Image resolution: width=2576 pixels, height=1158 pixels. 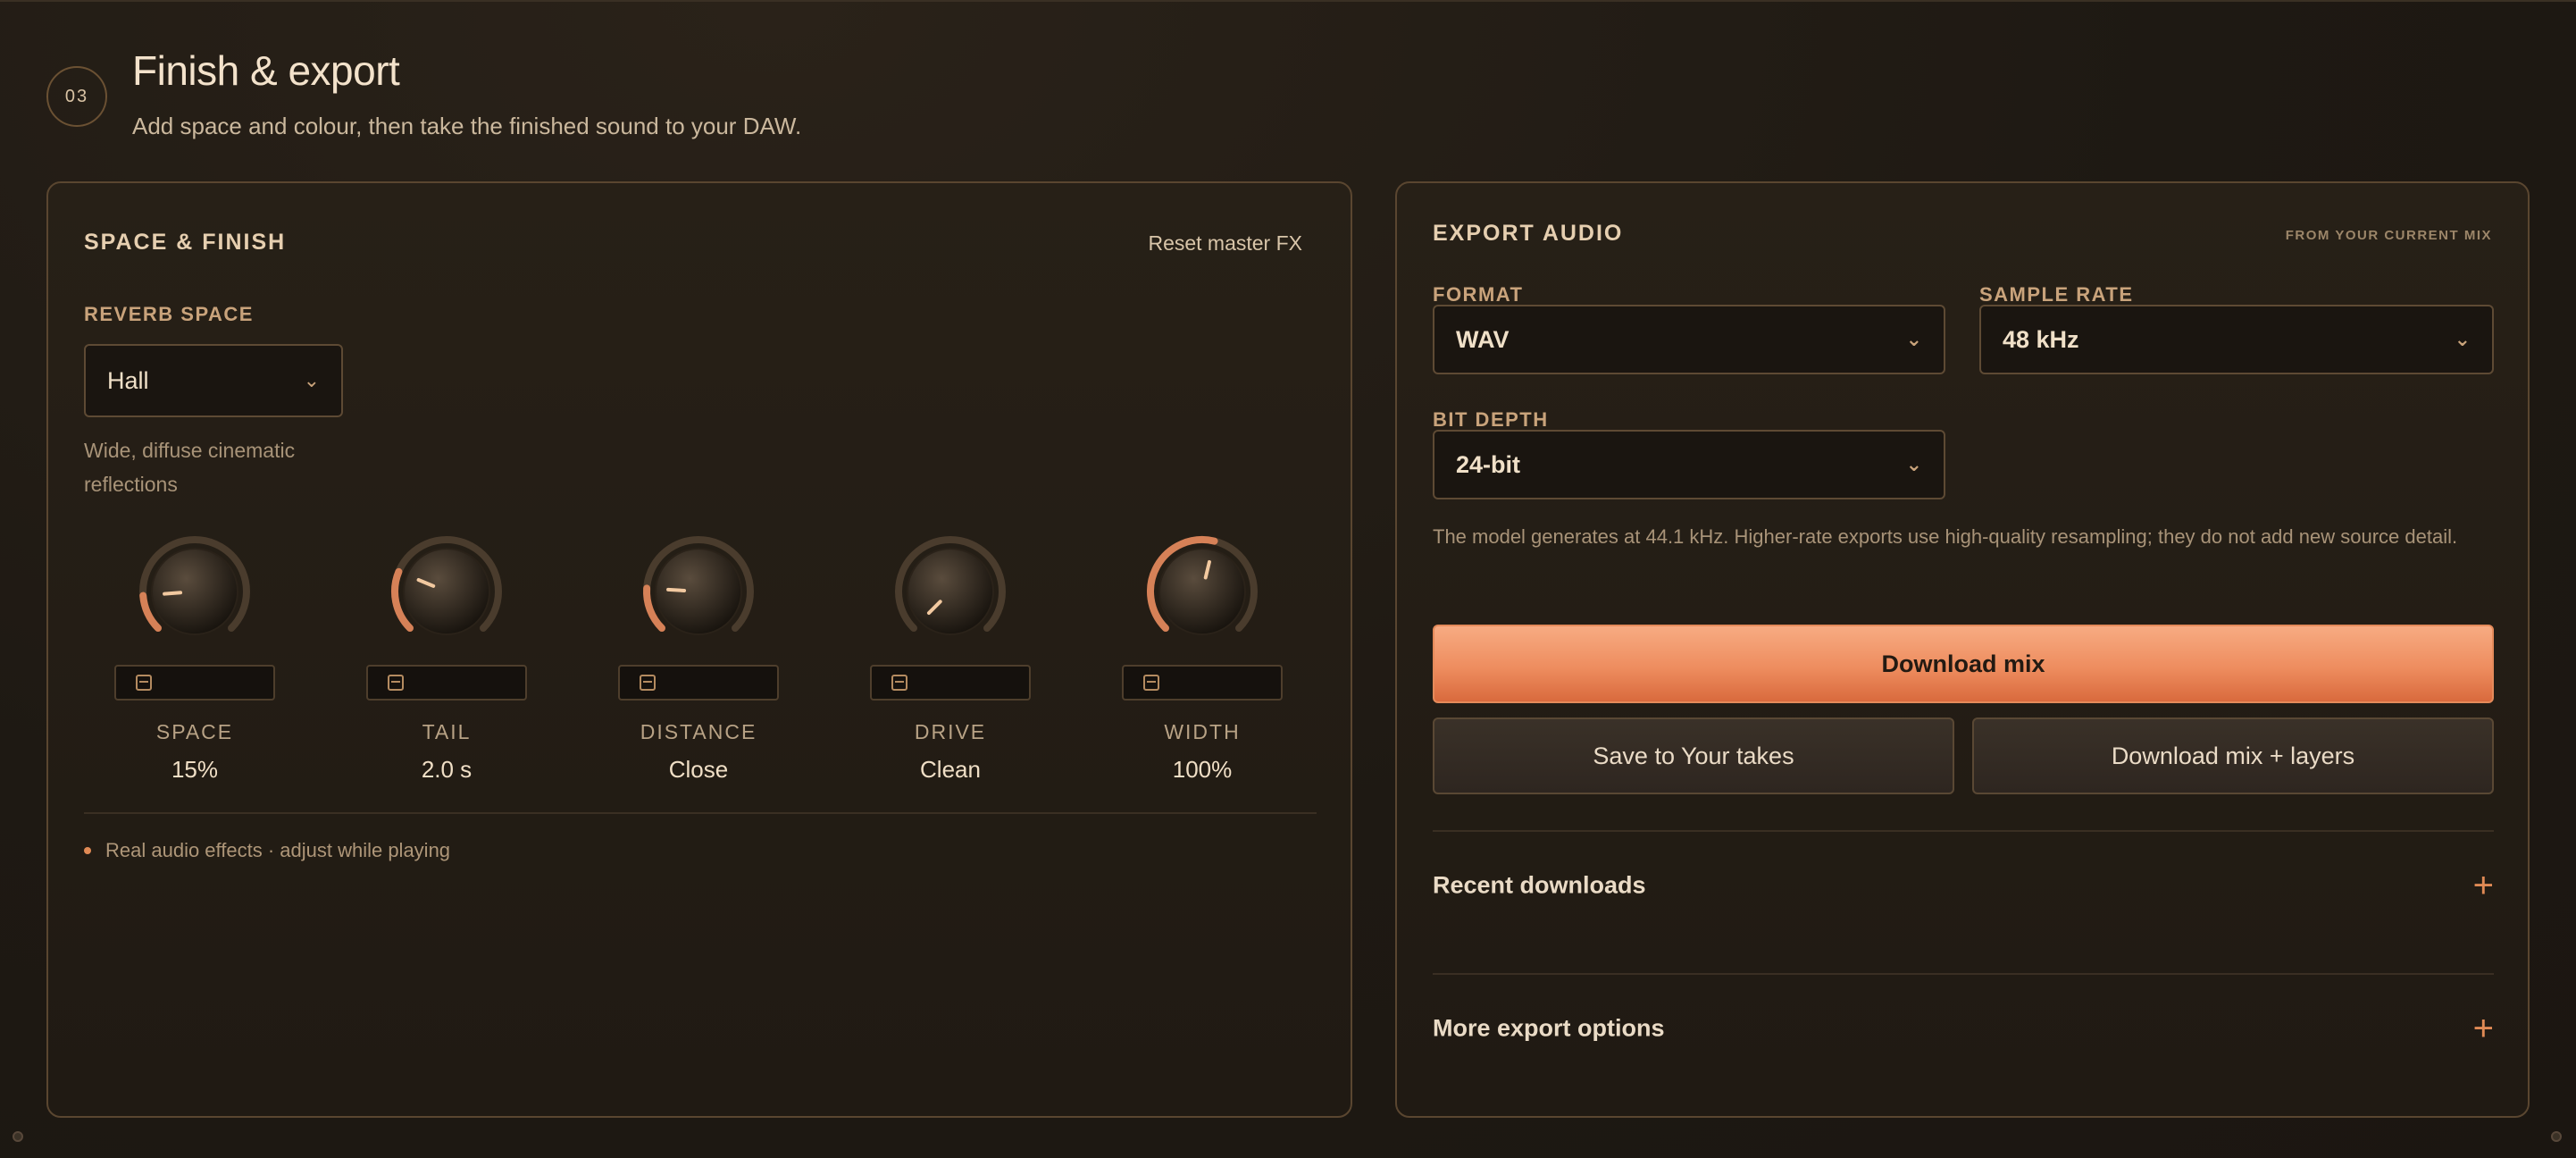 What do you see at coordinates (195, 769) in the screenshot?
I see `knob-value: 15%` at bounding box center [195, 769].